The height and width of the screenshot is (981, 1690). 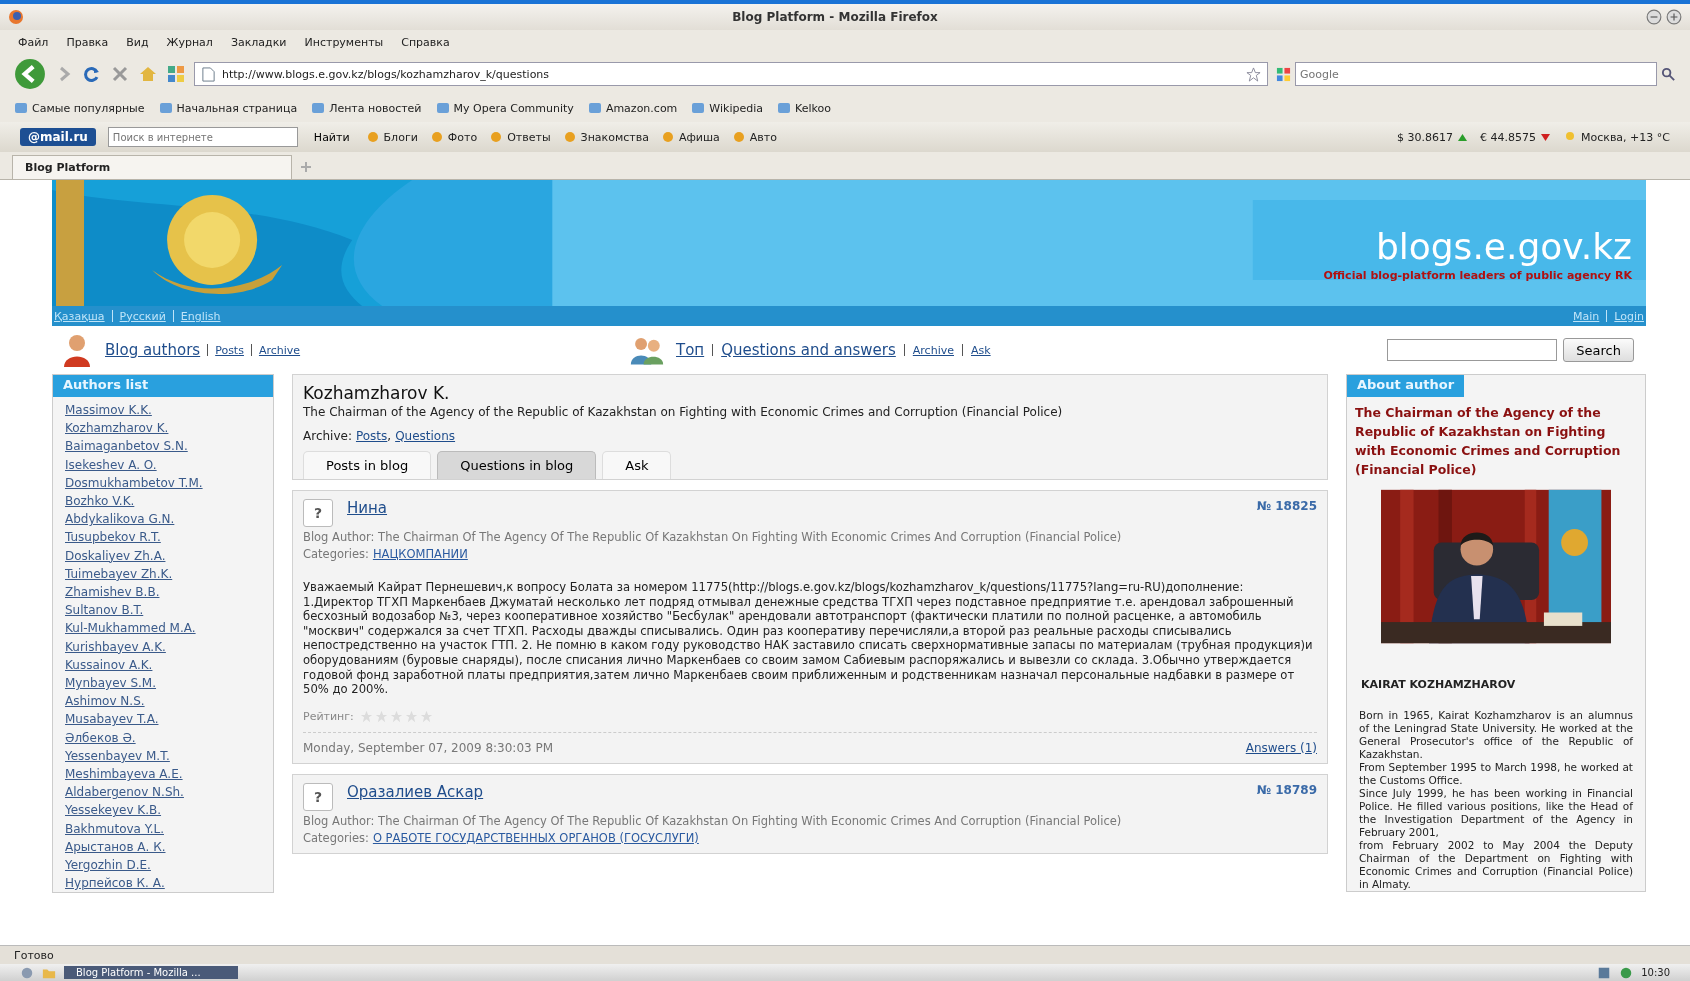 What do you see at coordinates (113, 537) in the screenshot?
I see `author-link: Tusupbekov R.T.` at bounding box center [113, 537].